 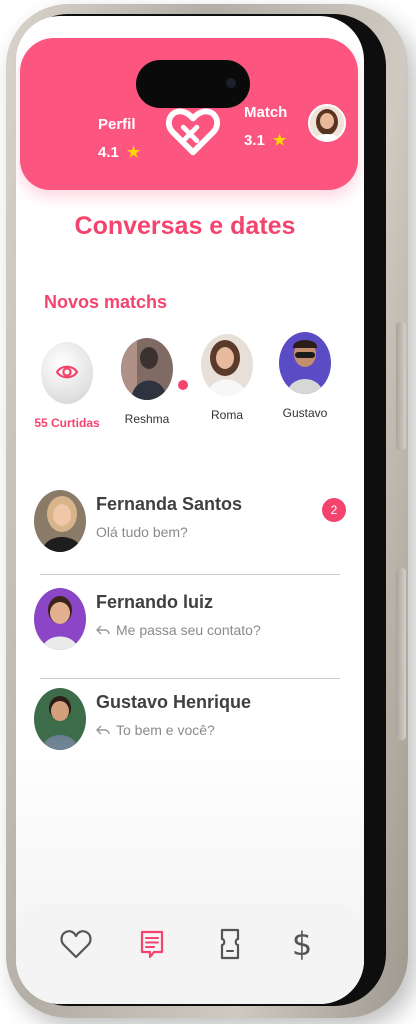 What do you see at coordinates (108, 152) in the screenshot?
I see `profile-rating-value: 4.1` at bounding box center [108, 152].